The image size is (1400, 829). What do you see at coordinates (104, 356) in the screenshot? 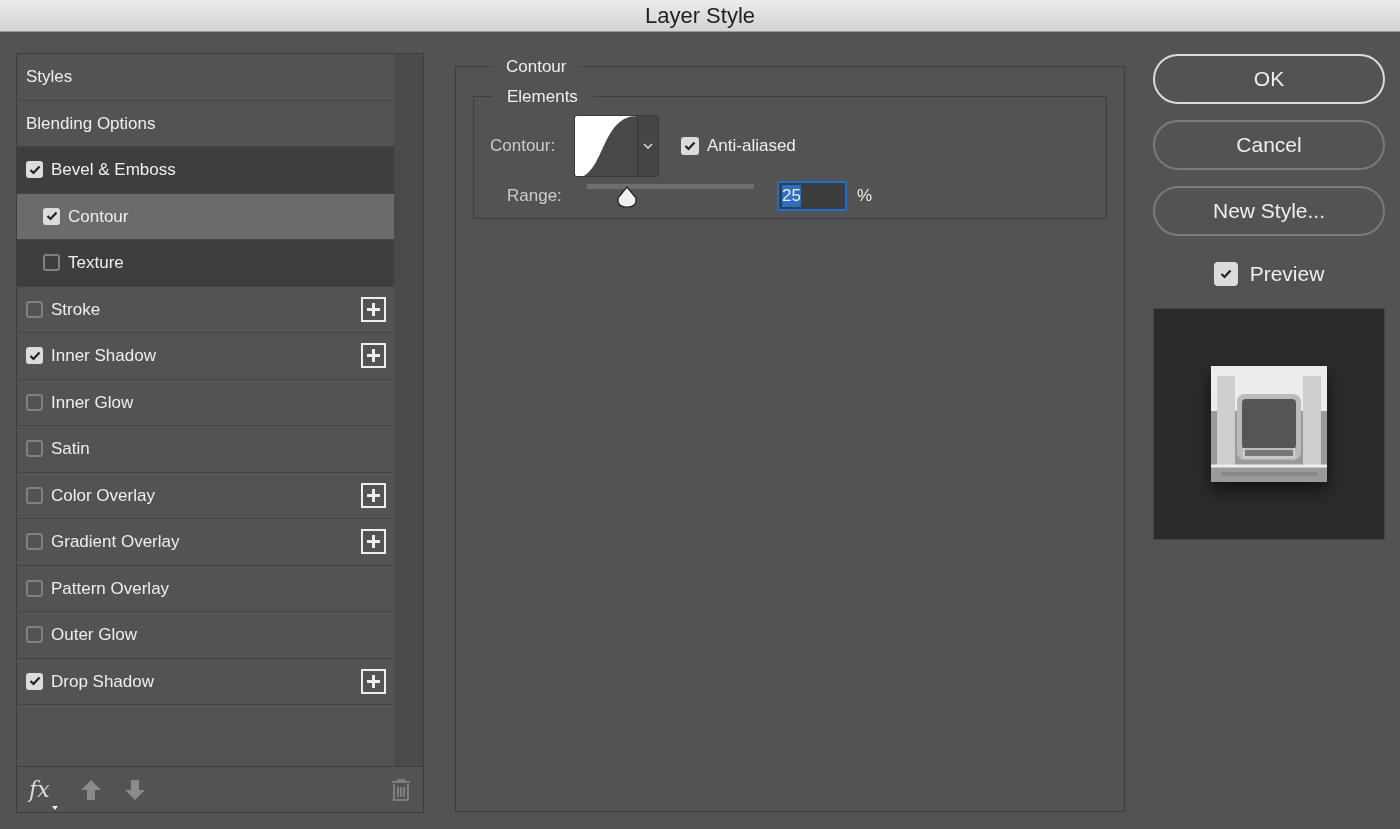
I see `style-name: Inner Shadow` at bounding box center [104, 356].